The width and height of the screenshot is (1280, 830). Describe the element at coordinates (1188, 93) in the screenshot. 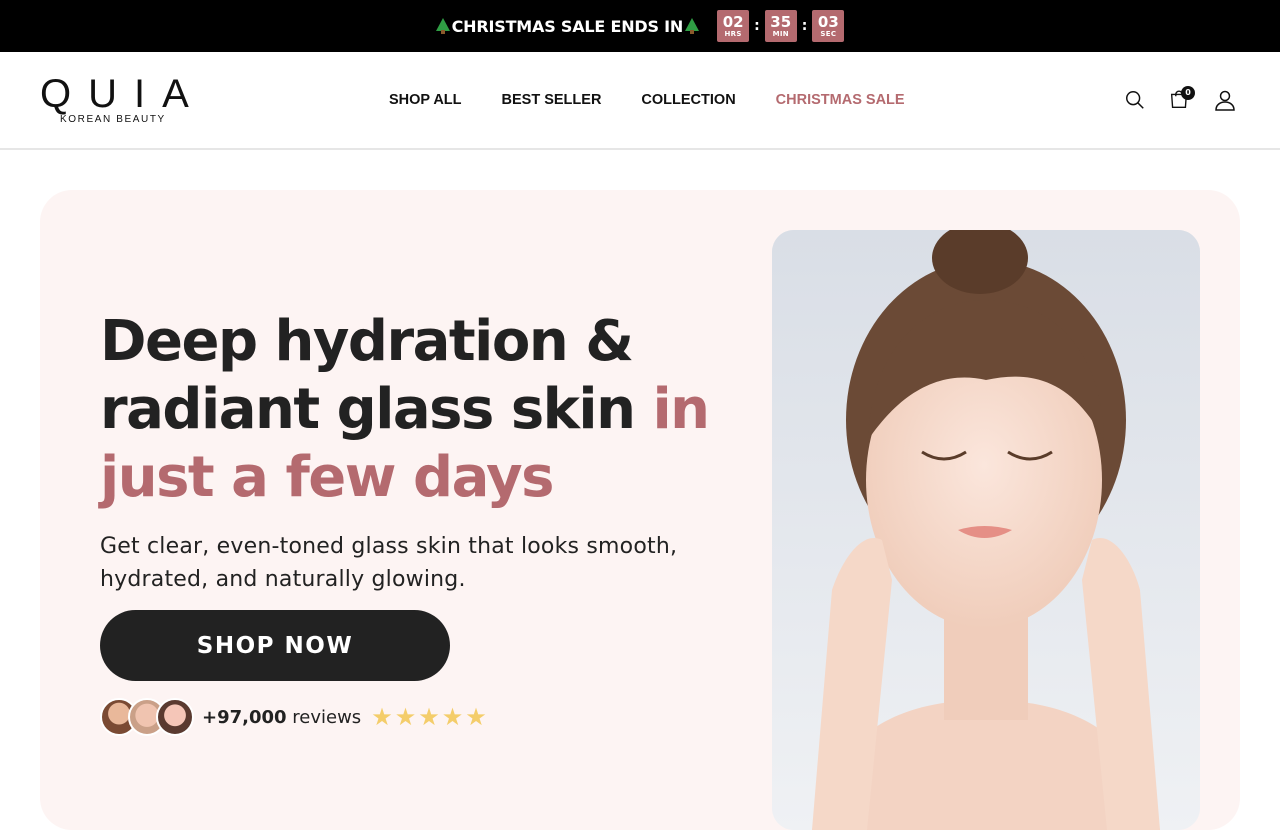

I see `cart-count-badge: 0` at that location.